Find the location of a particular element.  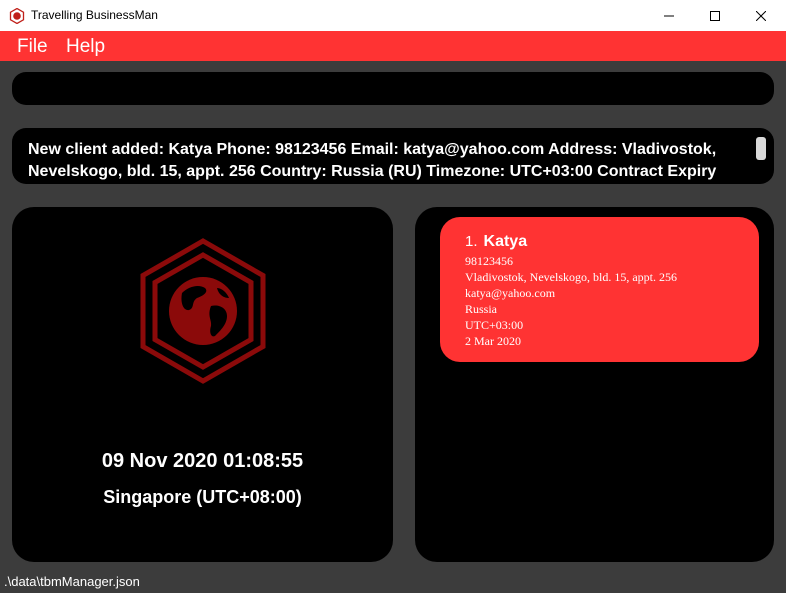

client-name: Katya is located at coordinates (505, 241).